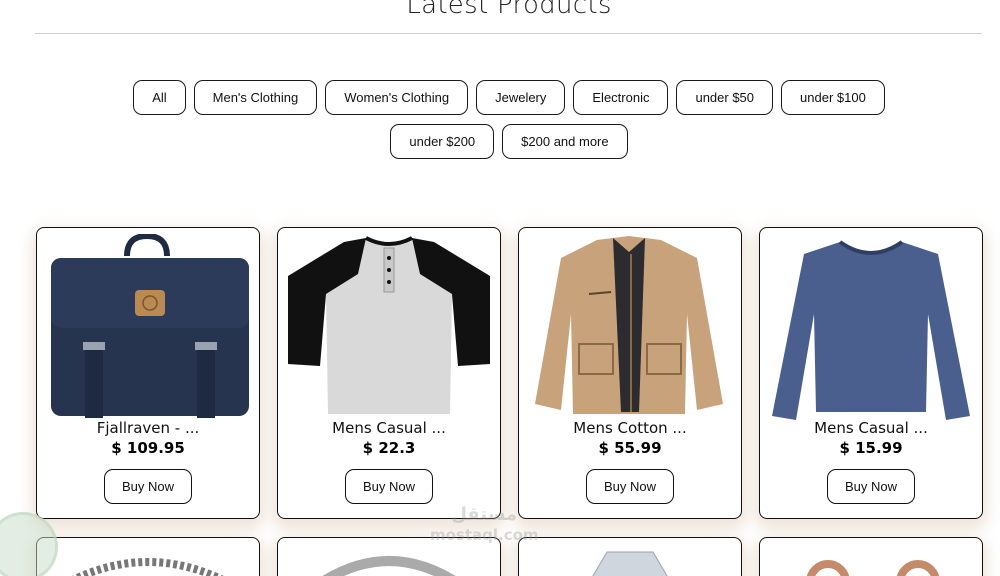 The height and width of the screenshot is (576, 1000). What do you see at coordinates (397, 97) in the screenshot?
I see `filter-womens-clothing-button: Women's Clothing` at bounding box center [397, 97].